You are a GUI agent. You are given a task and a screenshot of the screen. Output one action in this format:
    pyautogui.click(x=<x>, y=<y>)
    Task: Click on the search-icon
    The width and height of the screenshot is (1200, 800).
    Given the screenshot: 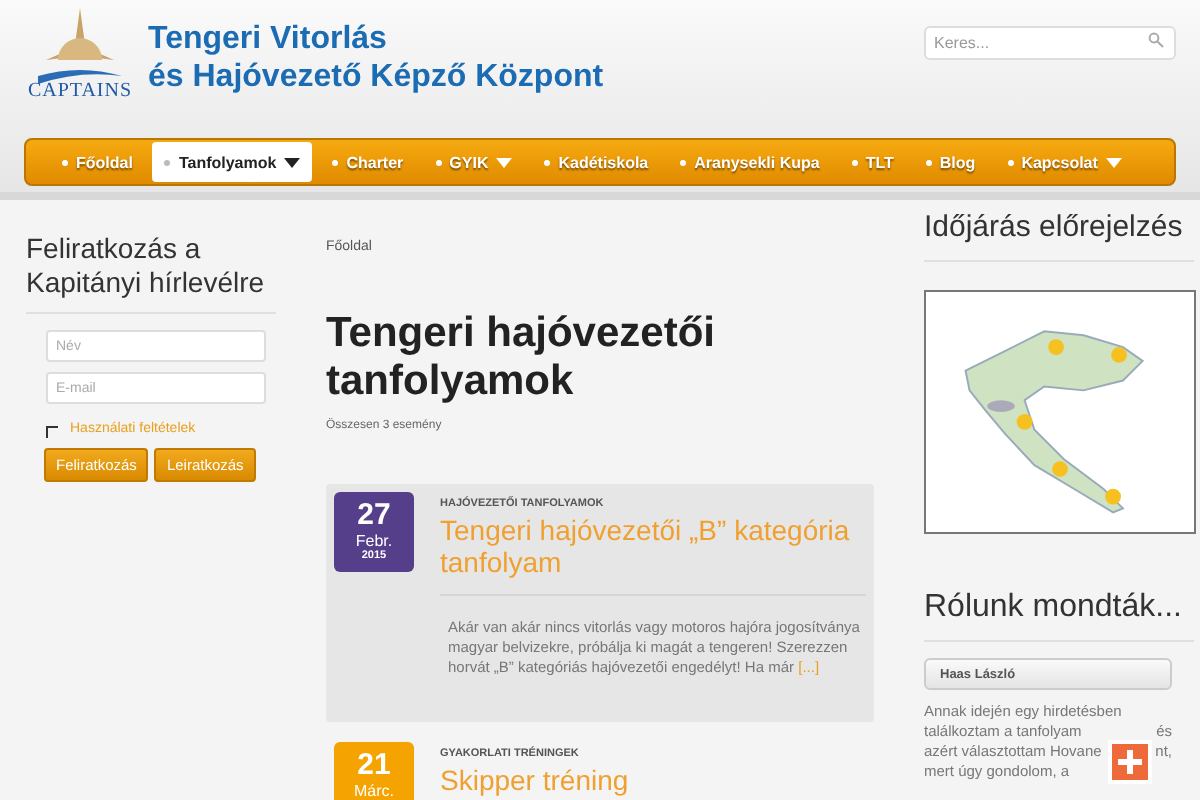 What is the action you would take?
    pyautogui.click(x=1156, y=40)
    